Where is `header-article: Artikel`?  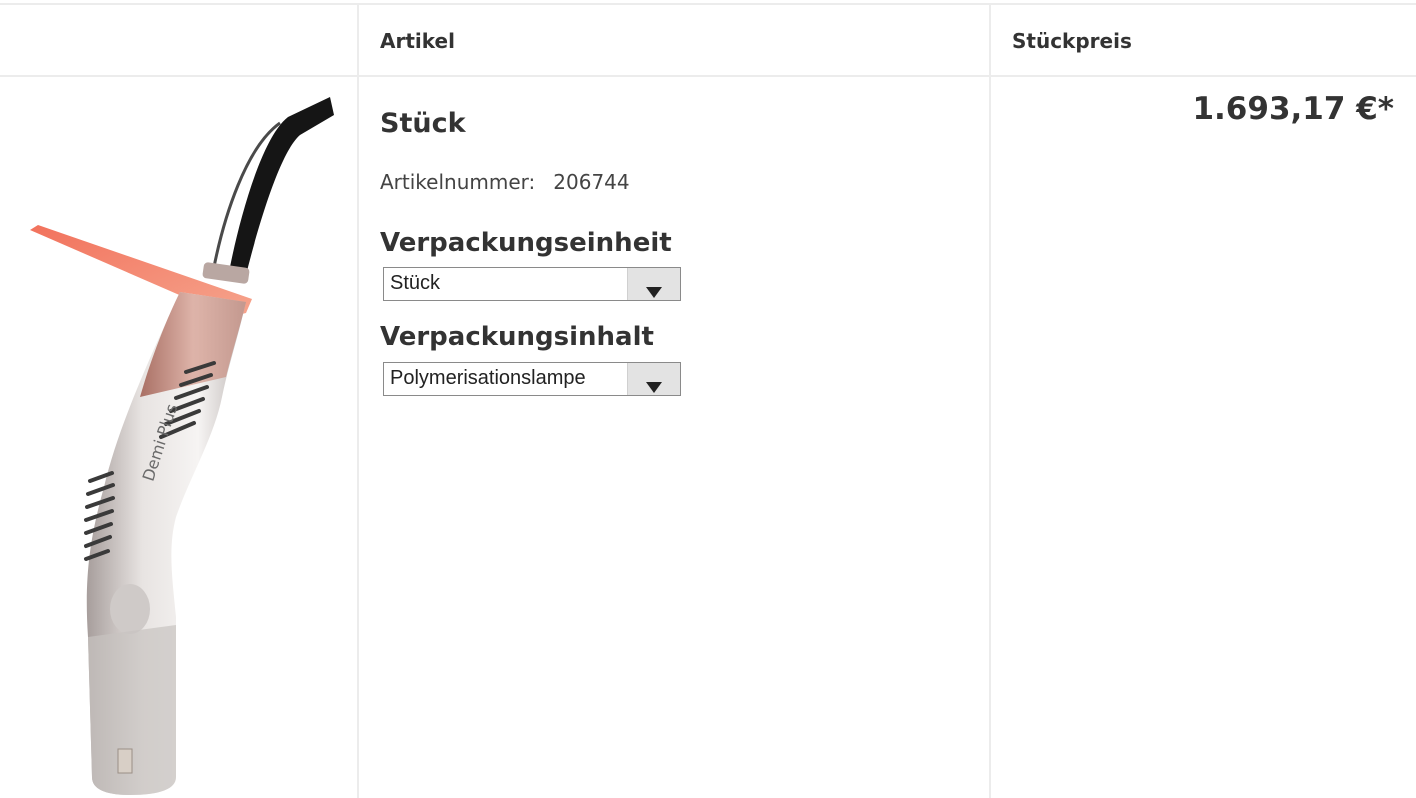
header-article: Artikel is located at coordinates (417, 41).